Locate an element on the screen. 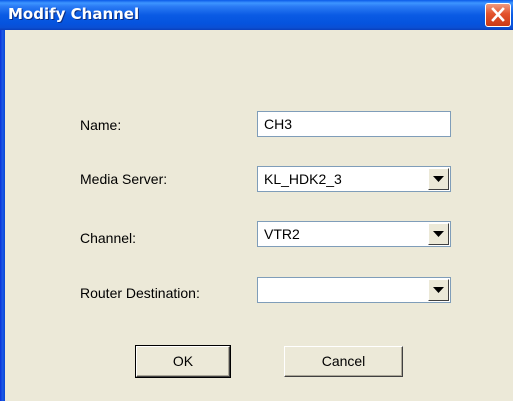 The height and width of the screenshot is (401, 513). media-server-dropdown-button is located at coordinates (438, 179).